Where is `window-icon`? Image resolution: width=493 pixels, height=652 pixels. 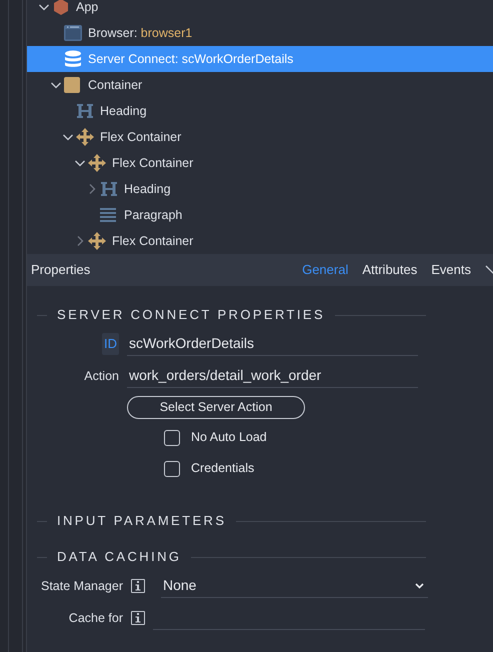 window-icon is located at coordinates (73, 33).